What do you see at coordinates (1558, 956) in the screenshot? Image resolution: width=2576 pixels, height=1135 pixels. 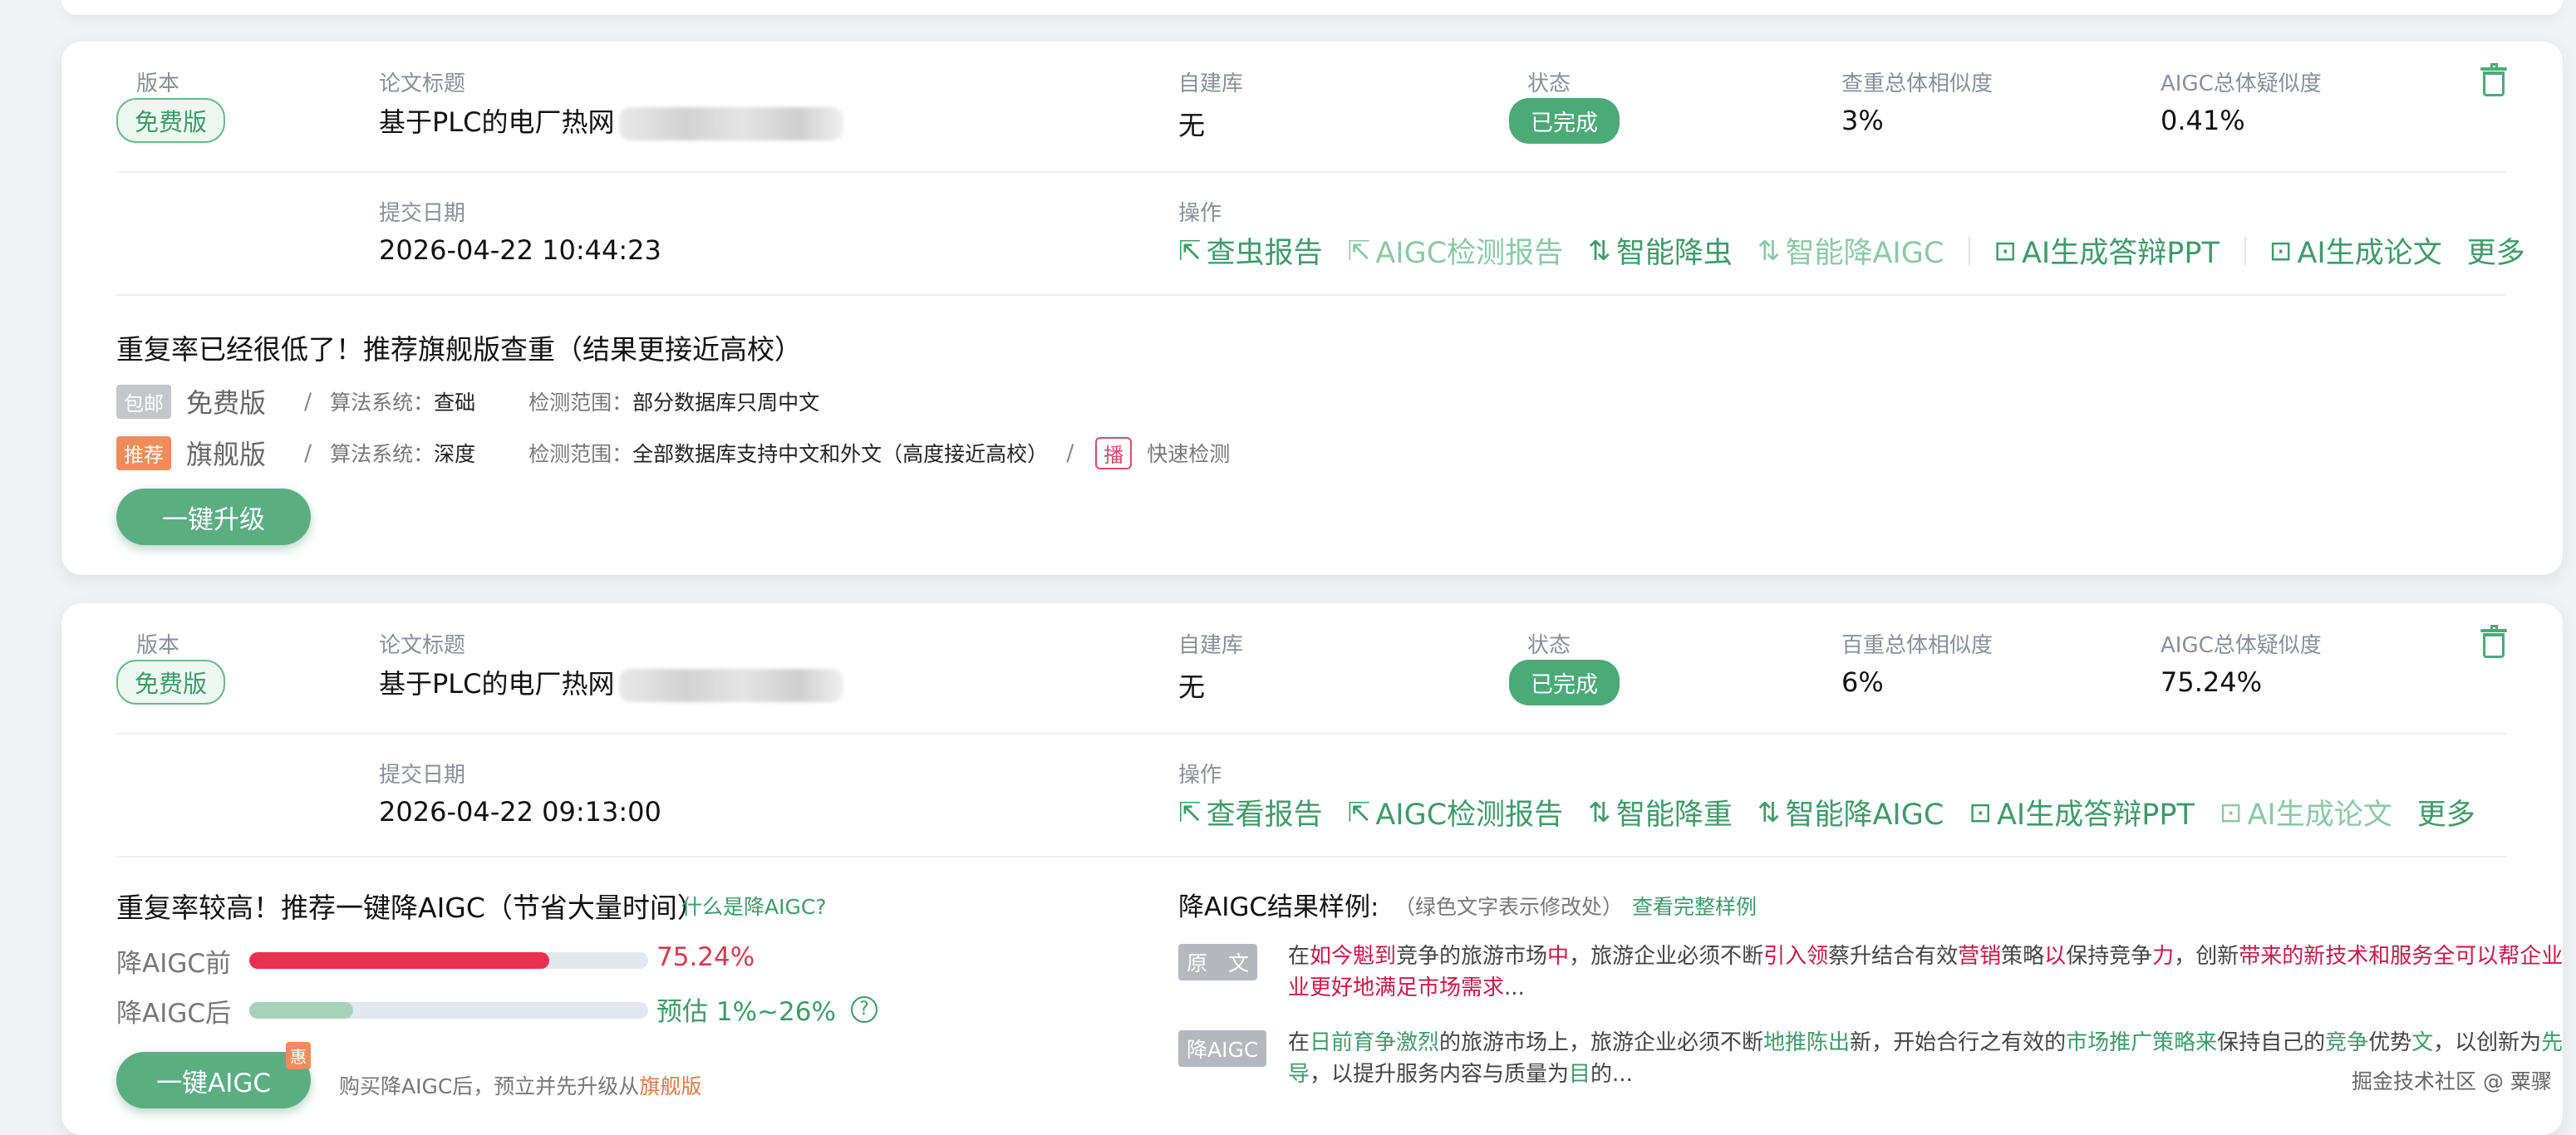 I see `text-segment: 中` at bounding box center [1558, 956].